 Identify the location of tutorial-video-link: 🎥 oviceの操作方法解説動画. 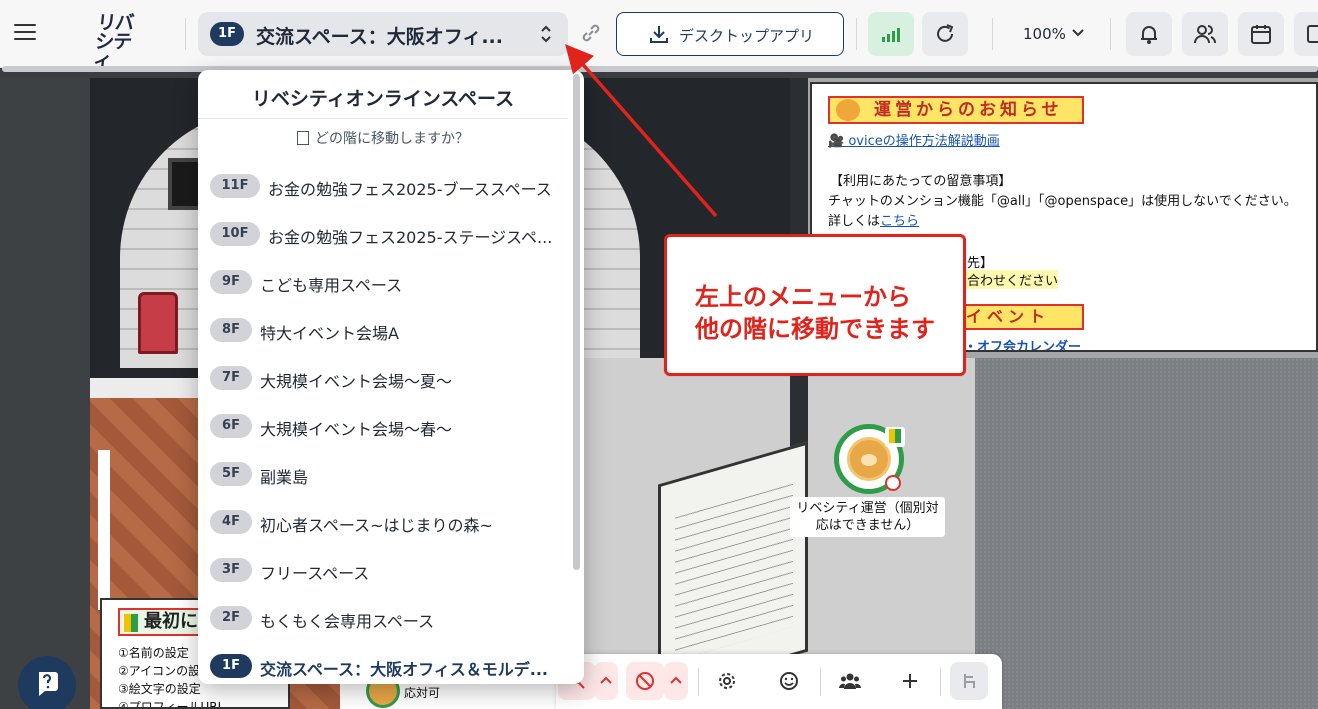
(914, 139).